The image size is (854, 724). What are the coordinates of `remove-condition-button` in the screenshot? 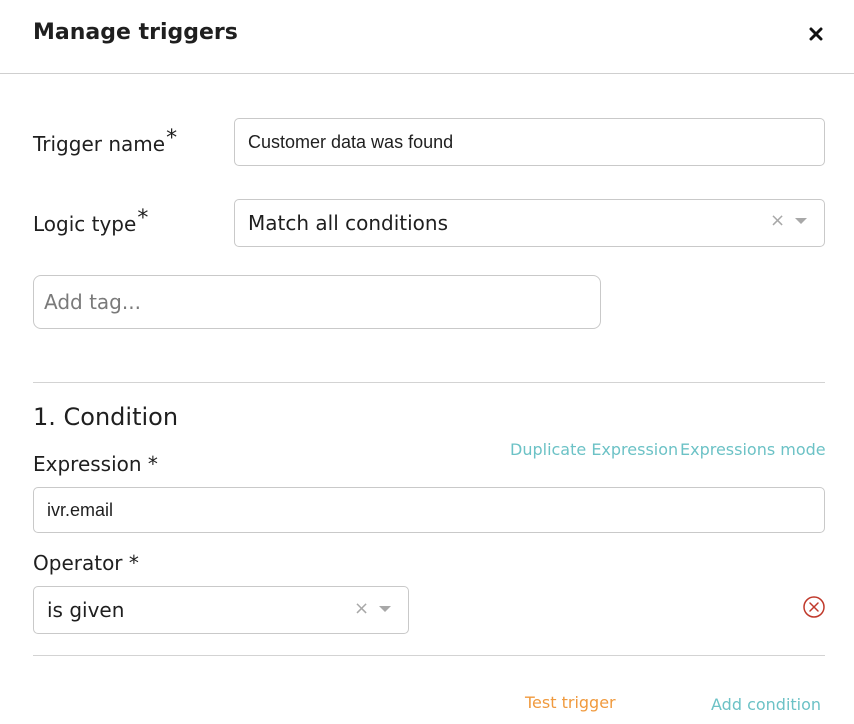 It's located at (814, 607).